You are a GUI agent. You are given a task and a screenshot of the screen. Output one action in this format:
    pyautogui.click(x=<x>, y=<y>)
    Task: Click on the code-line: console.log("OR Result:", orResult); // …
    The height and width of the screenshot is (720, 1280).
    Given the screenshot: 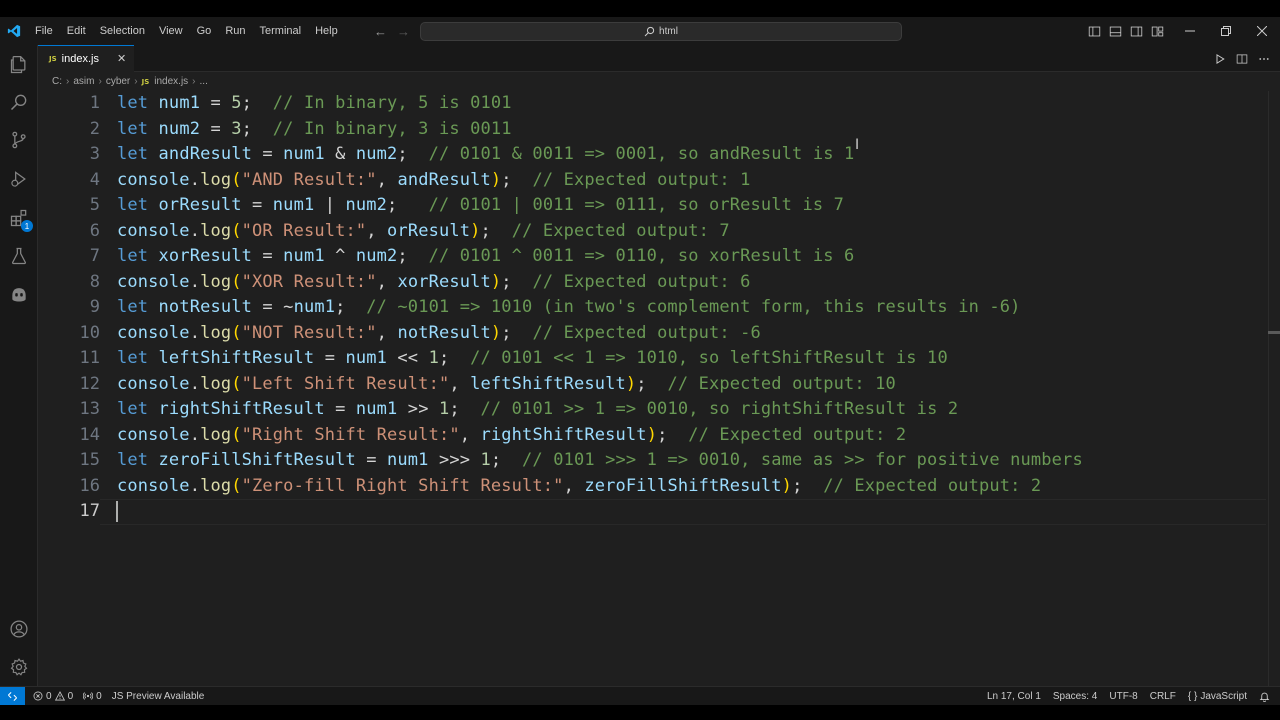 What is the action you would take?
    pyautogui.click(x=423, y=232)
    